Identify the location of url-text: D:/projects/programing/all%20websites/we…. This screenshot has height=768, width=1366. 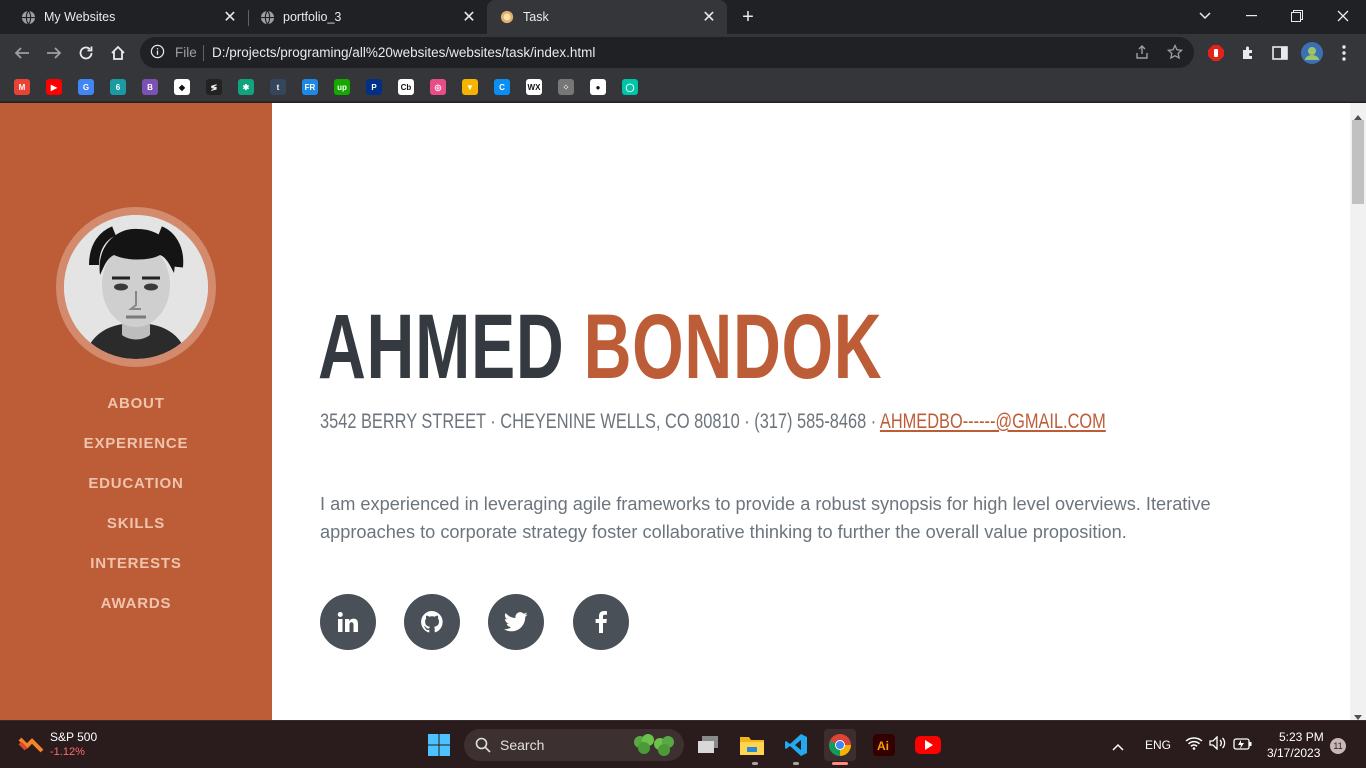
(403, 52).